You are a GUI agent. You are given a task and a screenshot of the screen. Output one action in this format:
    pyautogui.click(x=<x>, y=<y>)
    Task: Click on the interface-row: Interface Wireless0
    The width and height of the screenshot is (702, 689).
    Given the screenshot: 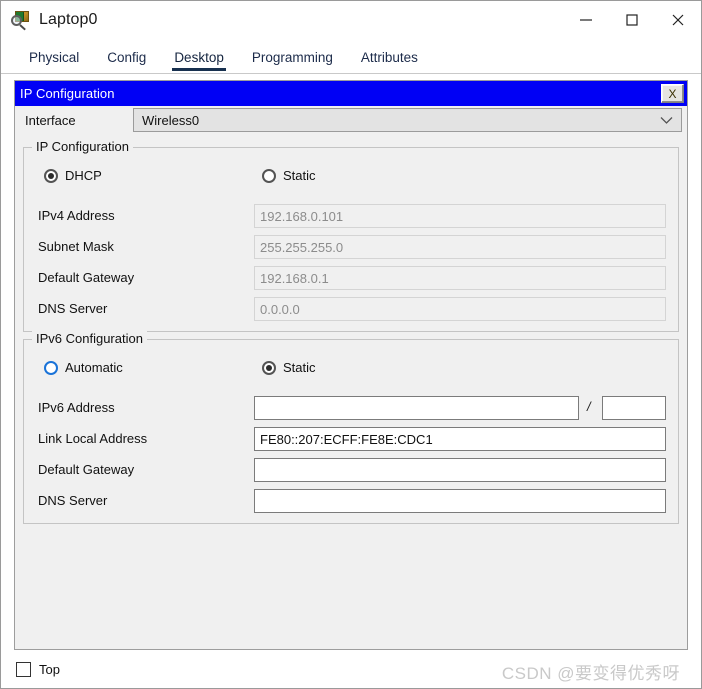 What is the action you would take?
    pyautogui.click(x=351, y=121)
    